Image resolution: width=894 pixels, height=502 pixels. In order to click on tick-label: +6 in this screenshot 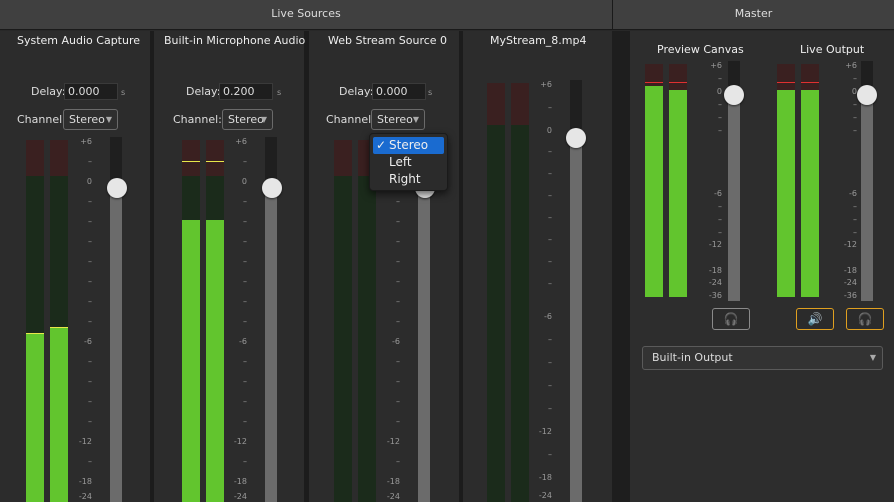, I will do `click(86, 141)`.